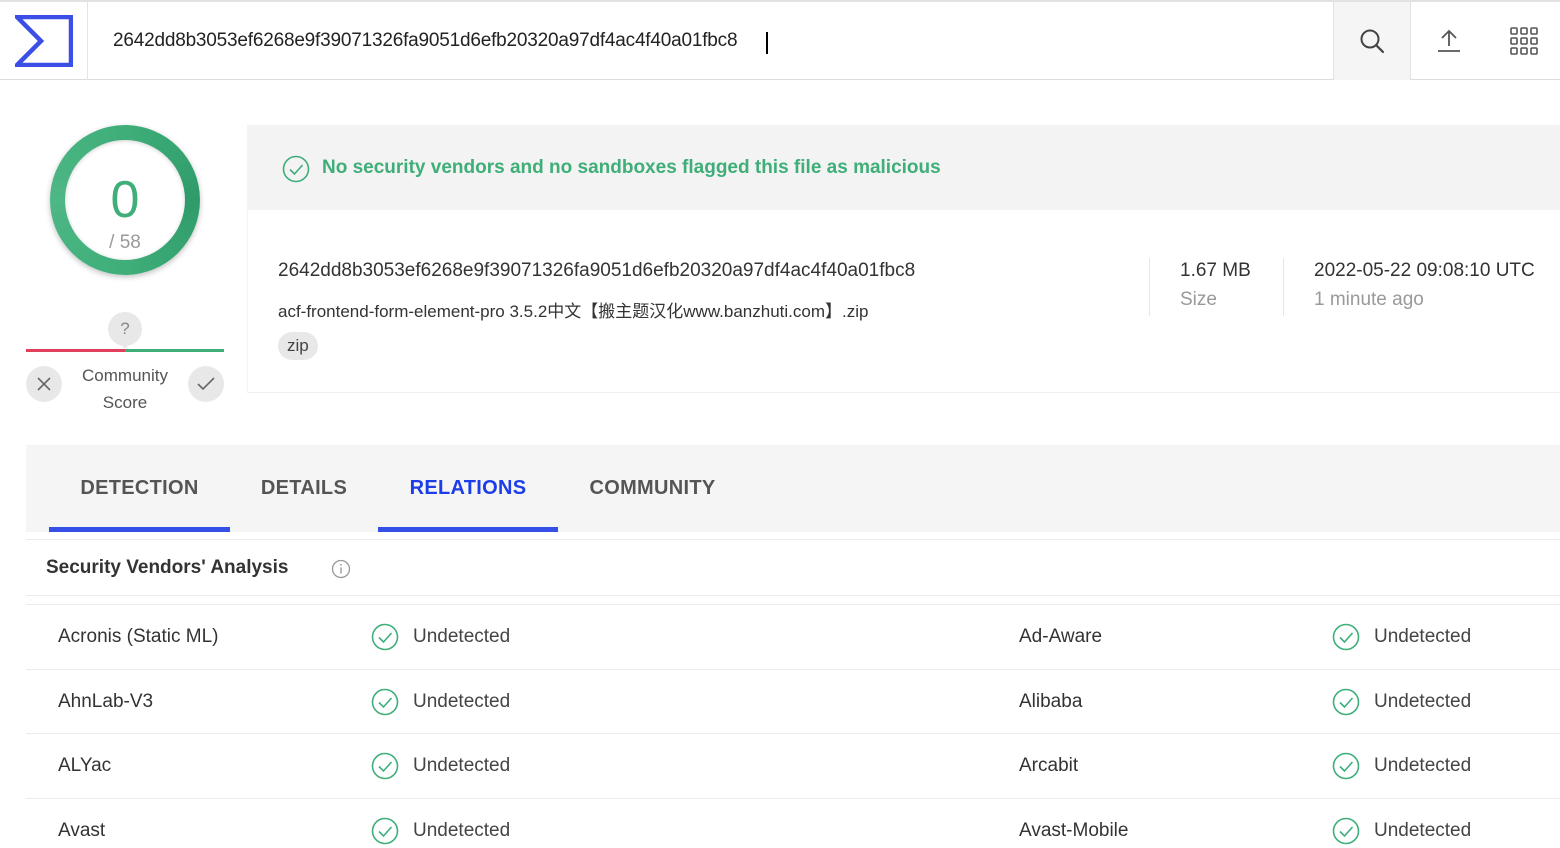 The width and height of the screenshot is (1560, 848). Describe the element at coordinates (1074, 830) in the screenshot. I see `vendor-name: Avast-Mobile` at that location.